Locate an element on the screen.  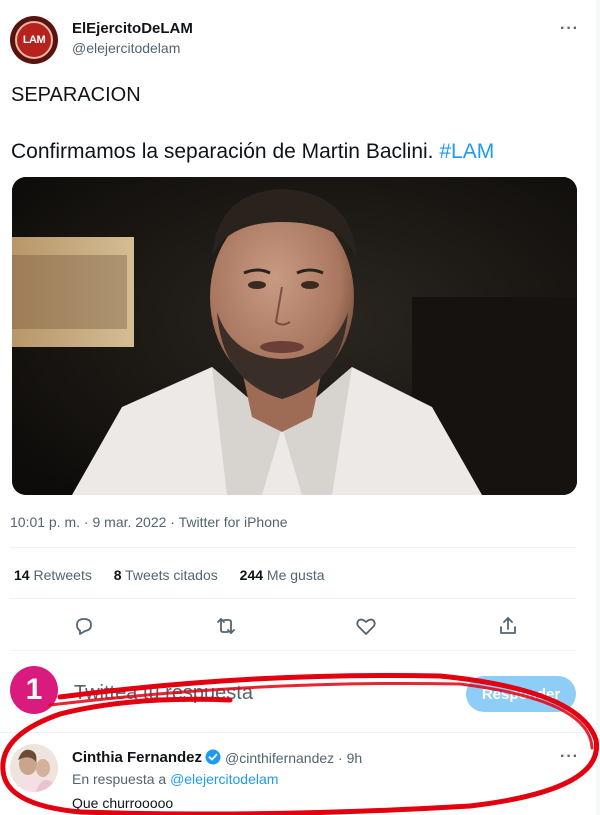
reply-text: Que churrooooo is located at coordinates (123, 803).